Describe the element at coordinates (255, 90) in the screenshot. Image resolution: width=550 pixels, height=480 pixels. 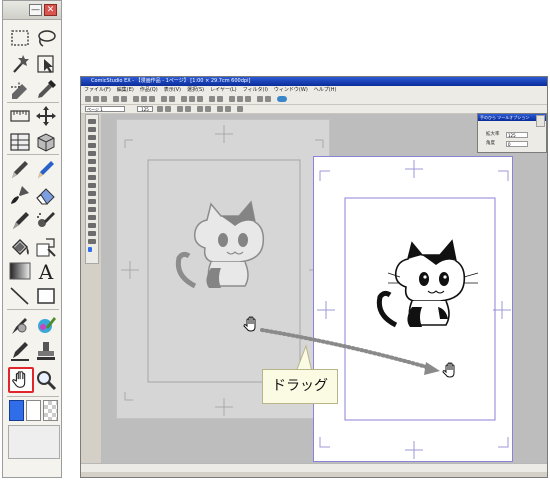
I see `menu-filter: フィルタ(I)` at that location.